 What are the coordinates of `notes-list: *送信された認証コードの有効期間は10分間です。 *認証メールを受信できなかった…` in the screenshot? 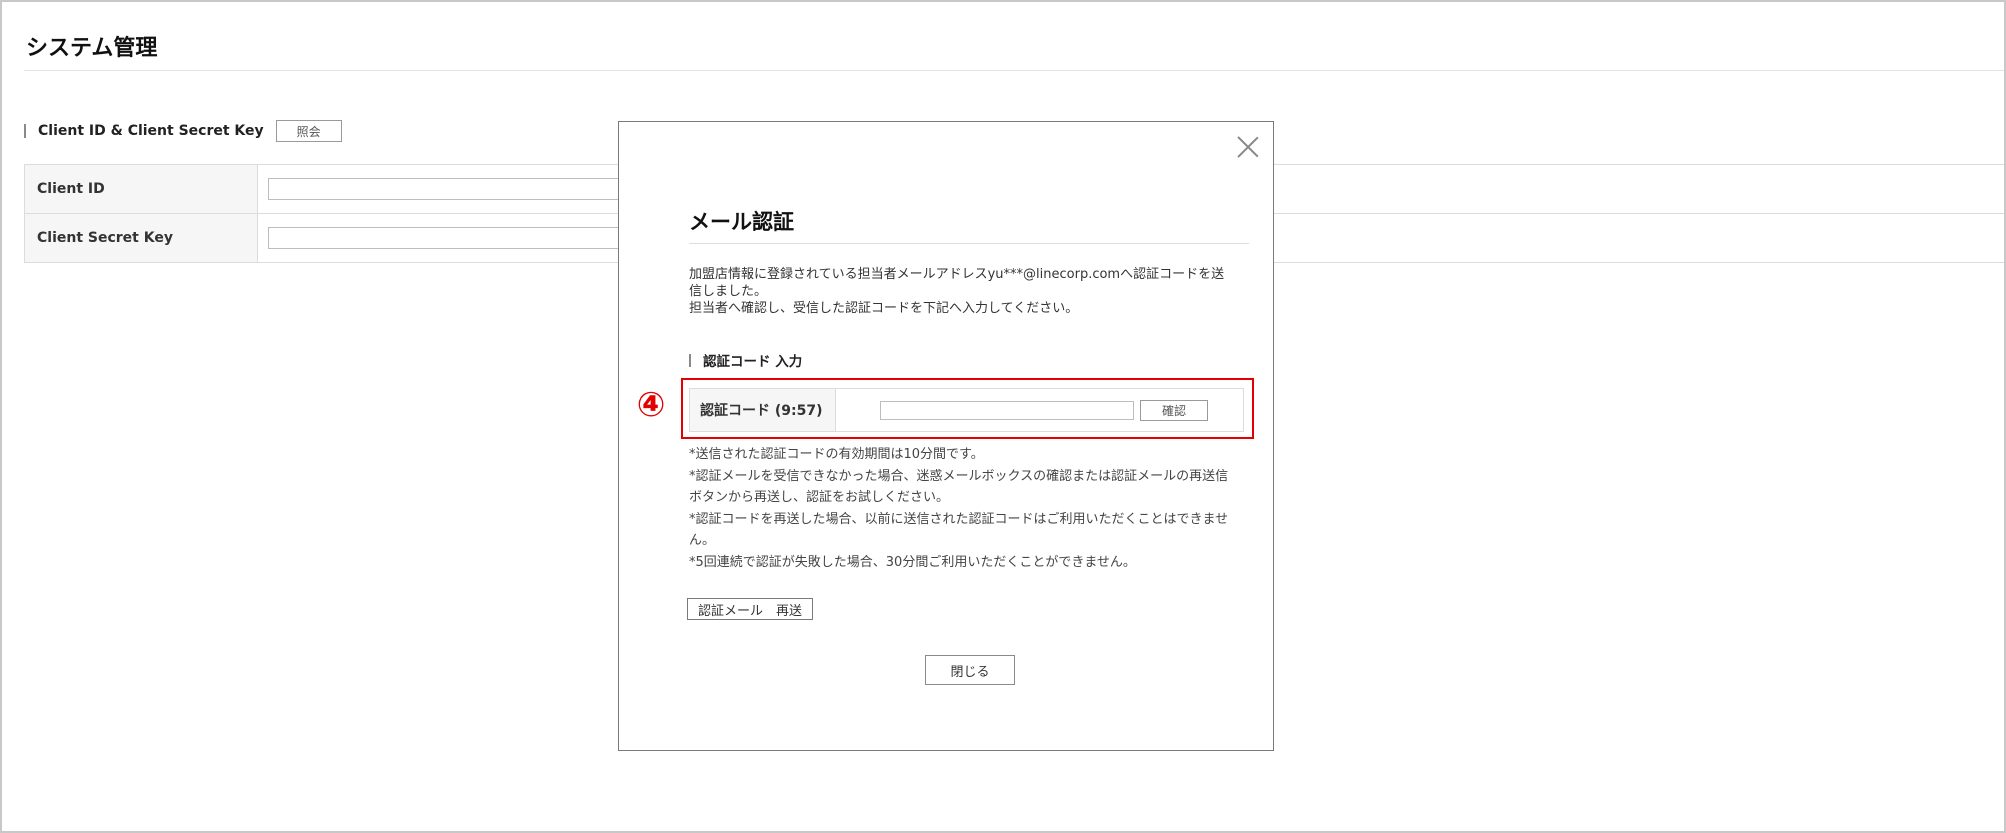 It's located at (975, 508).